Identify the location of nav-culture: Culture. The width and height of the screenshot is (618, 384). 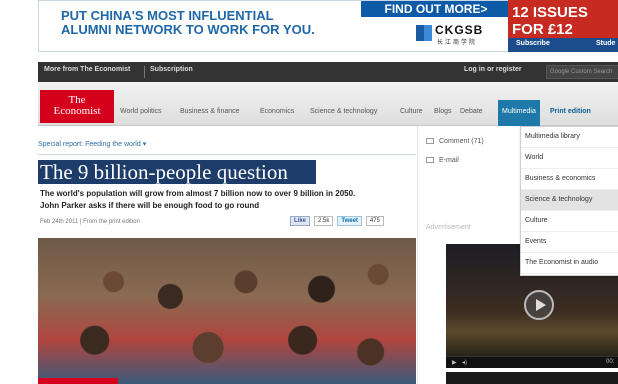
(411, 111).